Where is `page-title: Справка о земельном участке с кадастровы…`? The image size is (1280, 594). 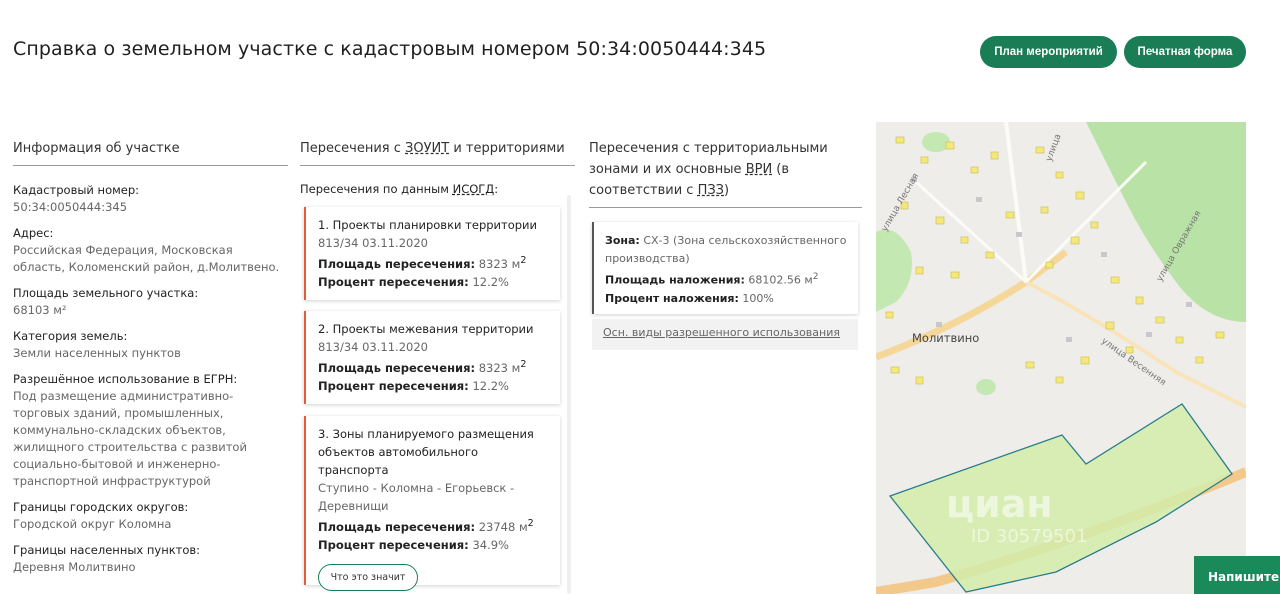 page-title: Справка о земельном участке с кадастровы… is located at coordinates (390, 49).